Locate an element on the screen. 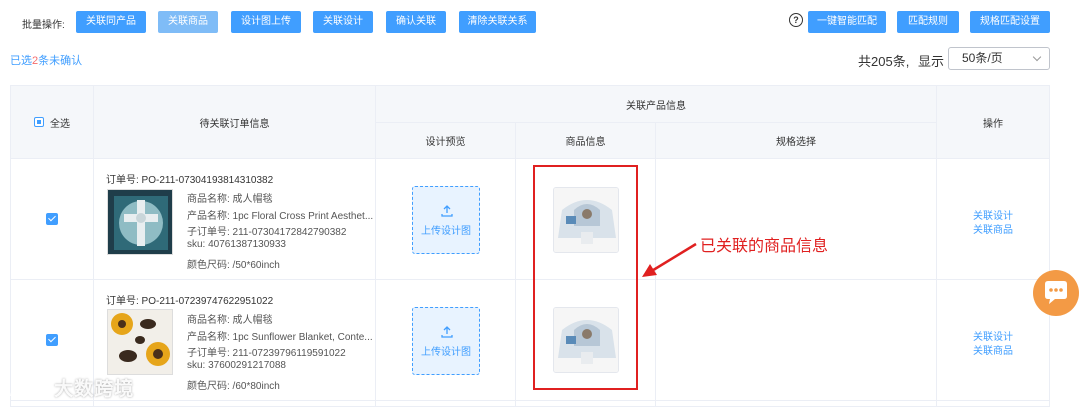  watermark-text: 大数跨境 is located at coordinates (94, 389).